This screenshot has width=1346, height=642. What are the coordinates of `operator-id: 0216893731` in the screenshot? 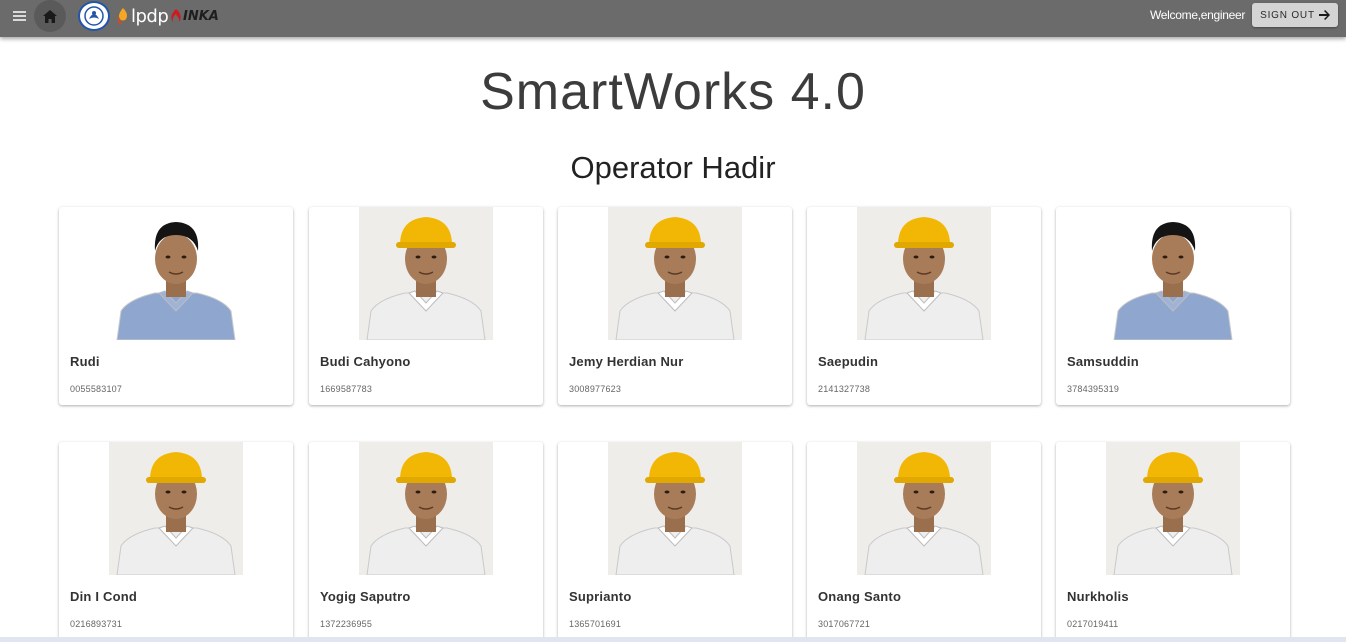 It's located at (96, 624).